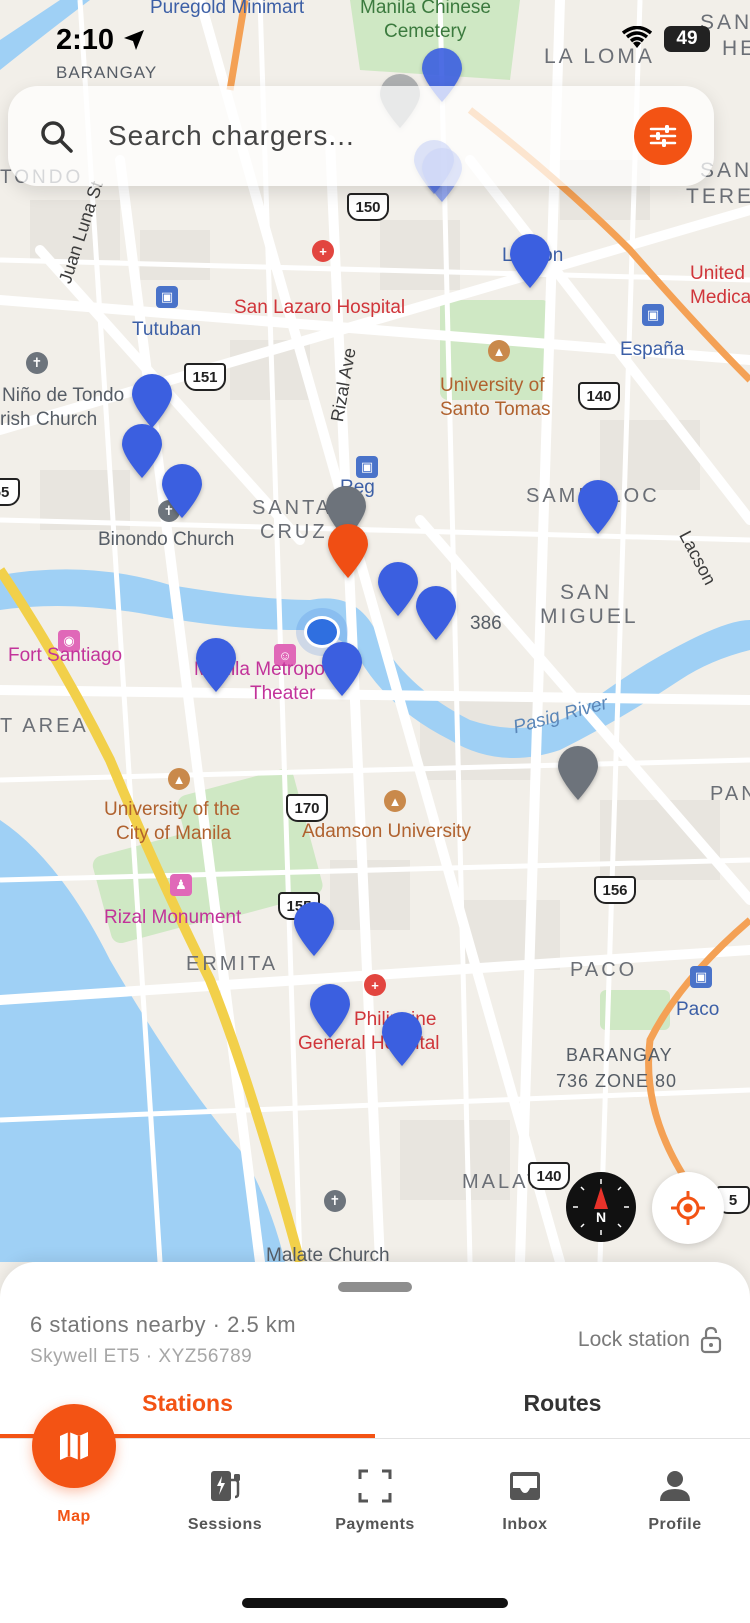 This screenshot has width=750, height=1623. What do you see at coordinates (294, 532) in the screenshot?
I see `map-label-santa-cruz-2: CRUZ` at bounding box center [294, 532].